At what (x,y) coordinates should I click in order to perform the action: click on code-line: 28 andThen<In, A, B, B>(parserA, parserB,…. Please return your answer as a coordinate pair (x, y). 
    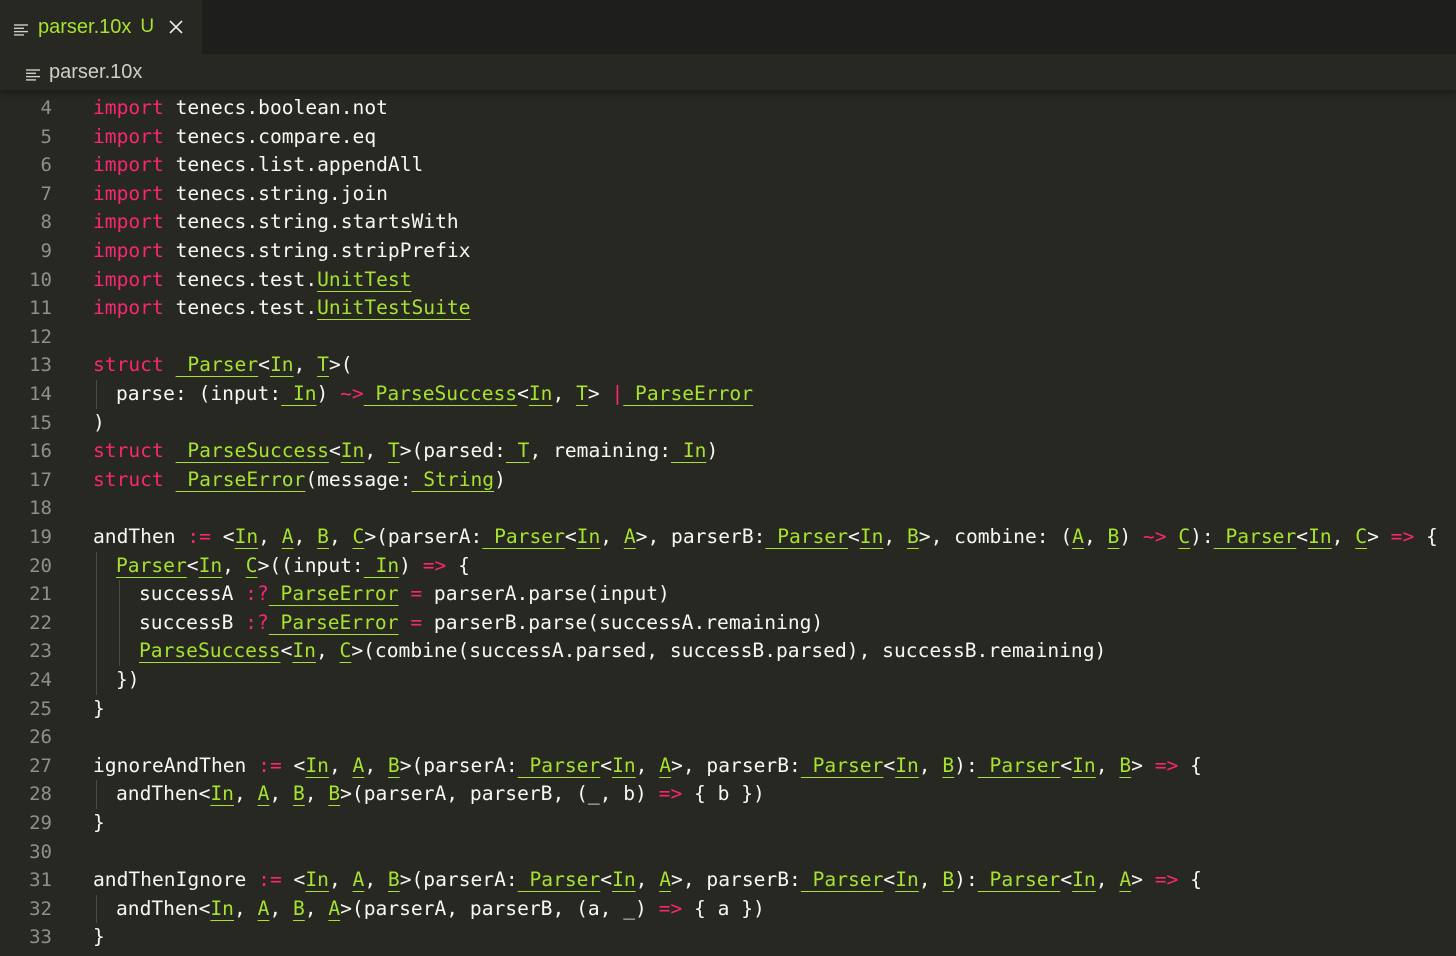
    Looking at the image, I should click on (728, 794).